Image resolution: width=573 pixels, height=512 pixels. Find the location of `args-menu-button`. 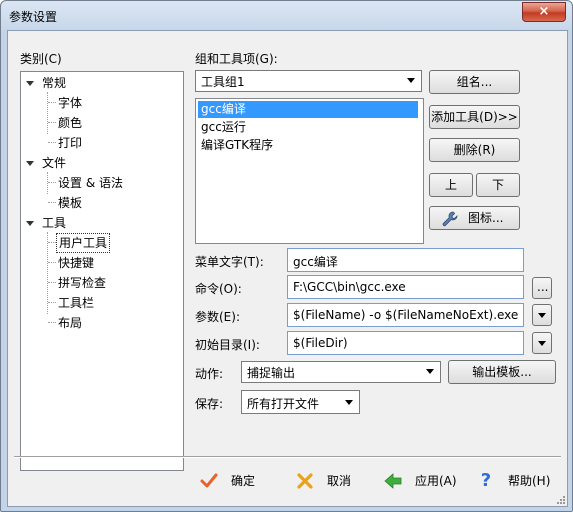

args-menu-button is located at coordinates (542, 315).